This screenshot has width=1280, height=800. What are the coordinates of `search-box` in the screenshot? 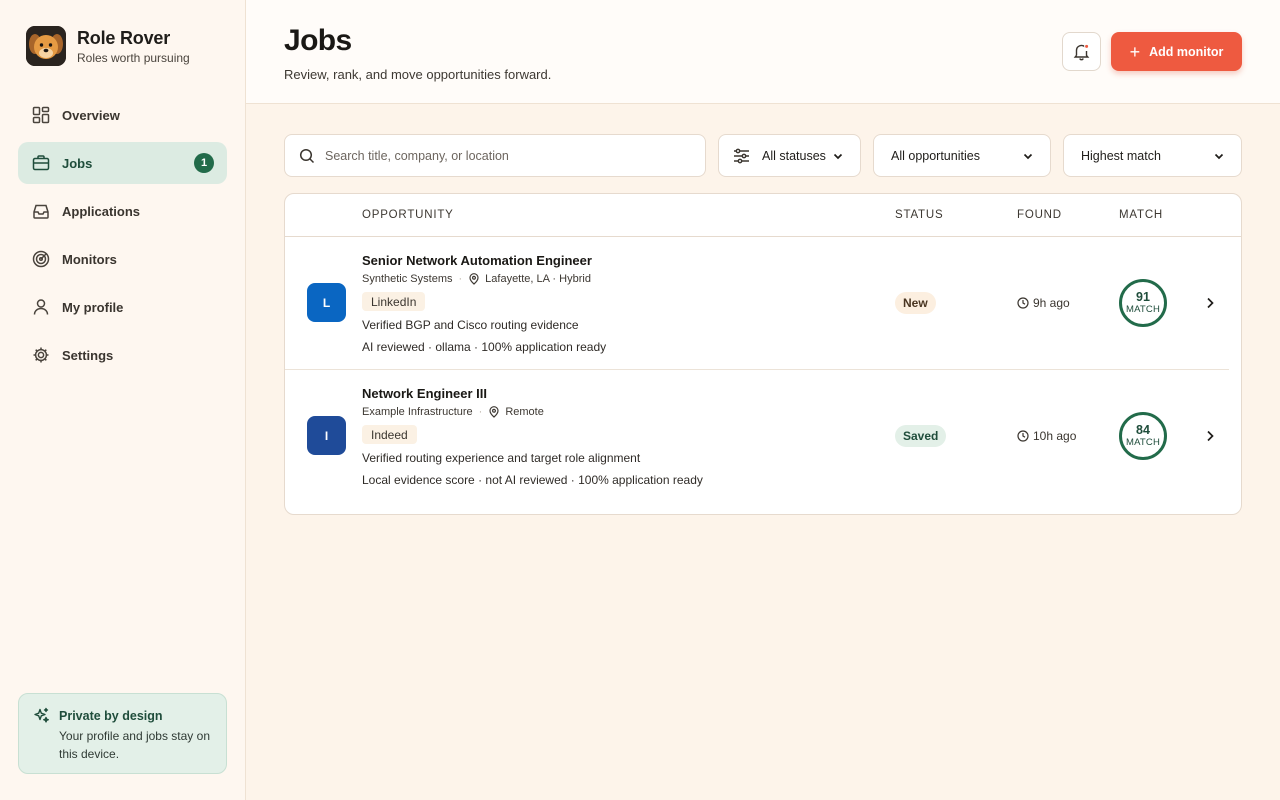 It's located at (495, 155).